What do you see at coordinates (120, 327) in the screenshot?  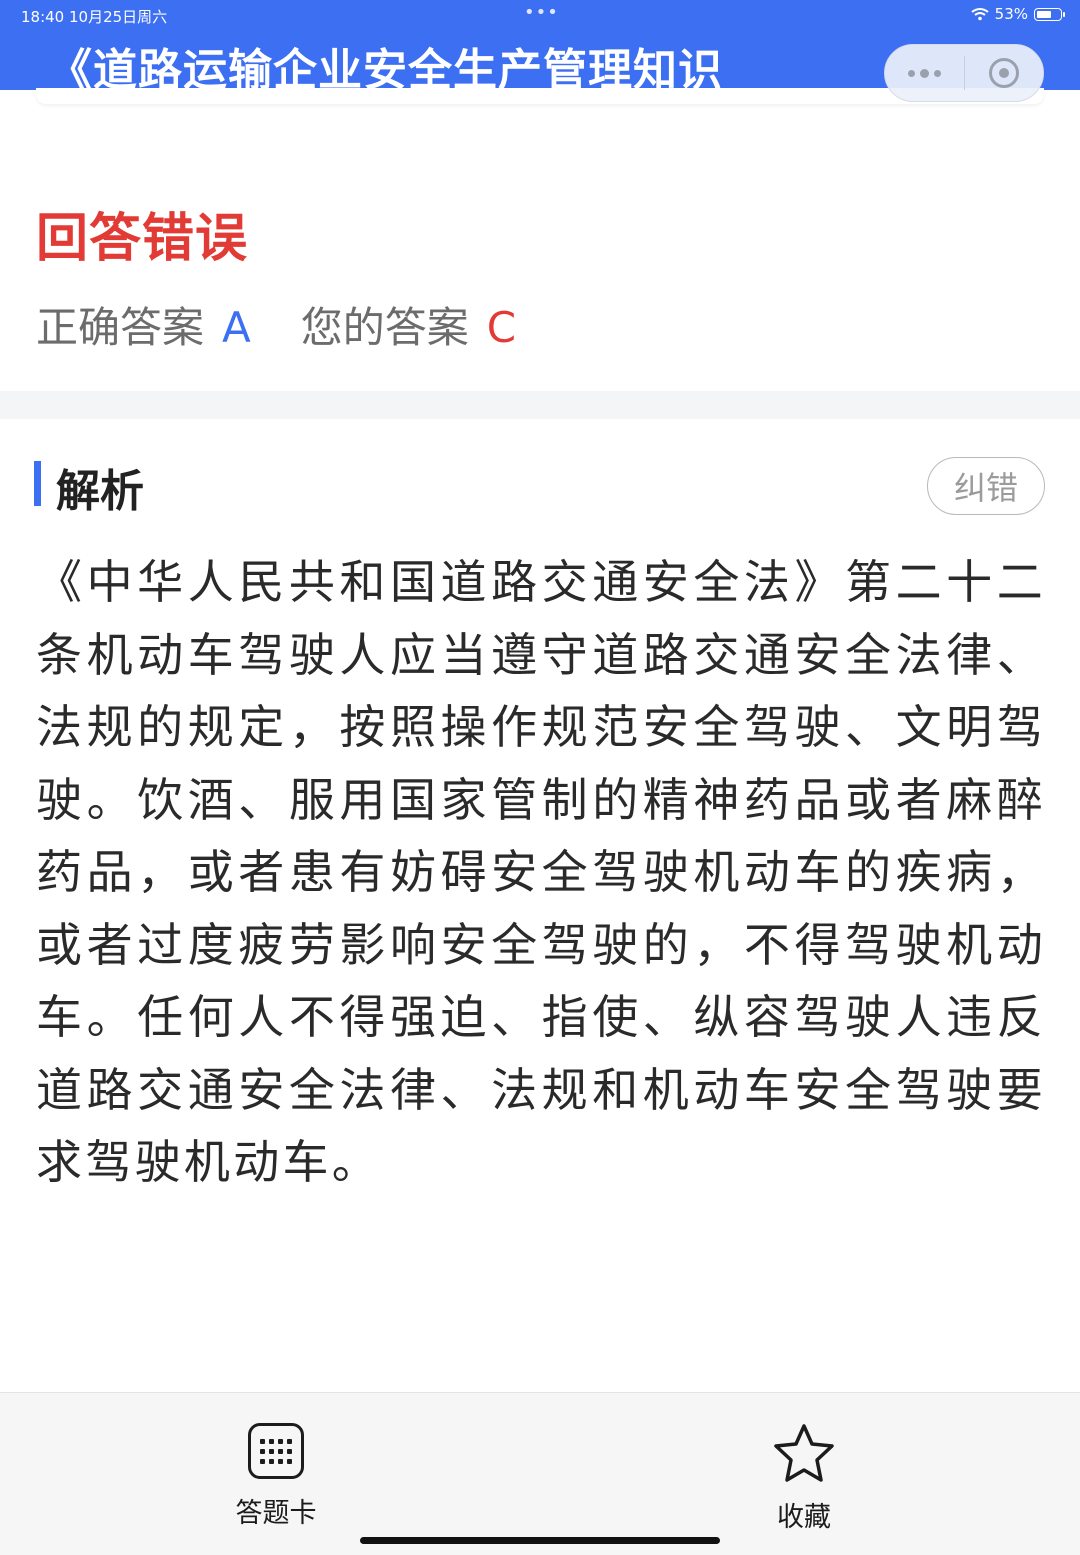 I see `correct-answer-label: 正确答案` at bounding box center [120, 327].